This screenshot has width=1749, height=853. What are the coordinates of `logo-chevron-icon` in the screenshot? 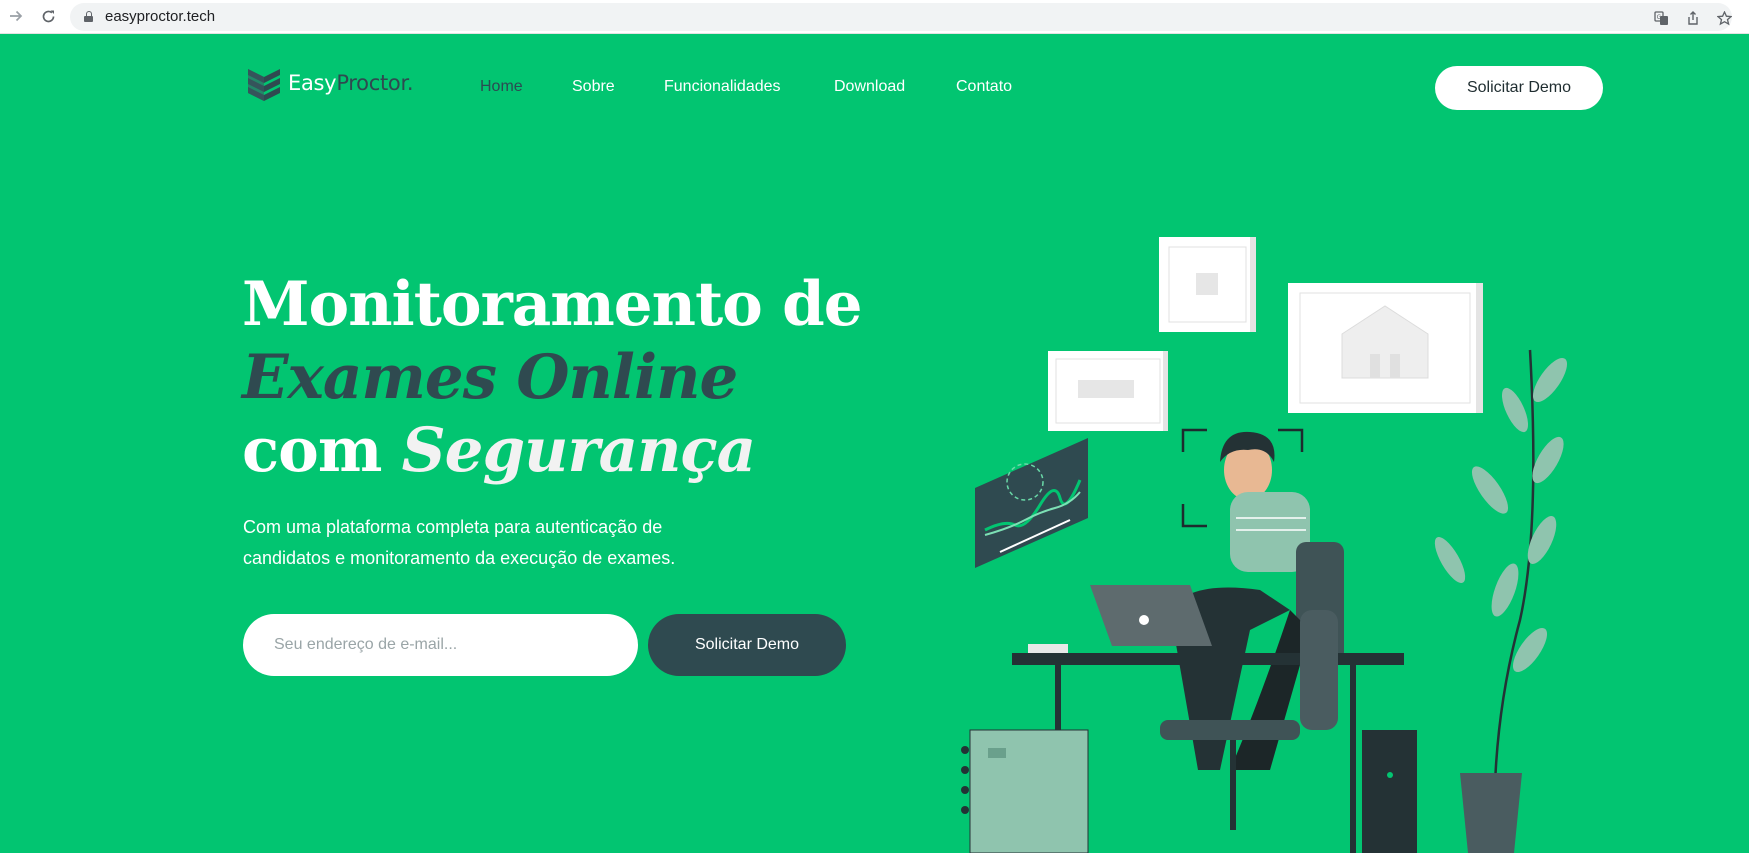 It's located at (264, 85).